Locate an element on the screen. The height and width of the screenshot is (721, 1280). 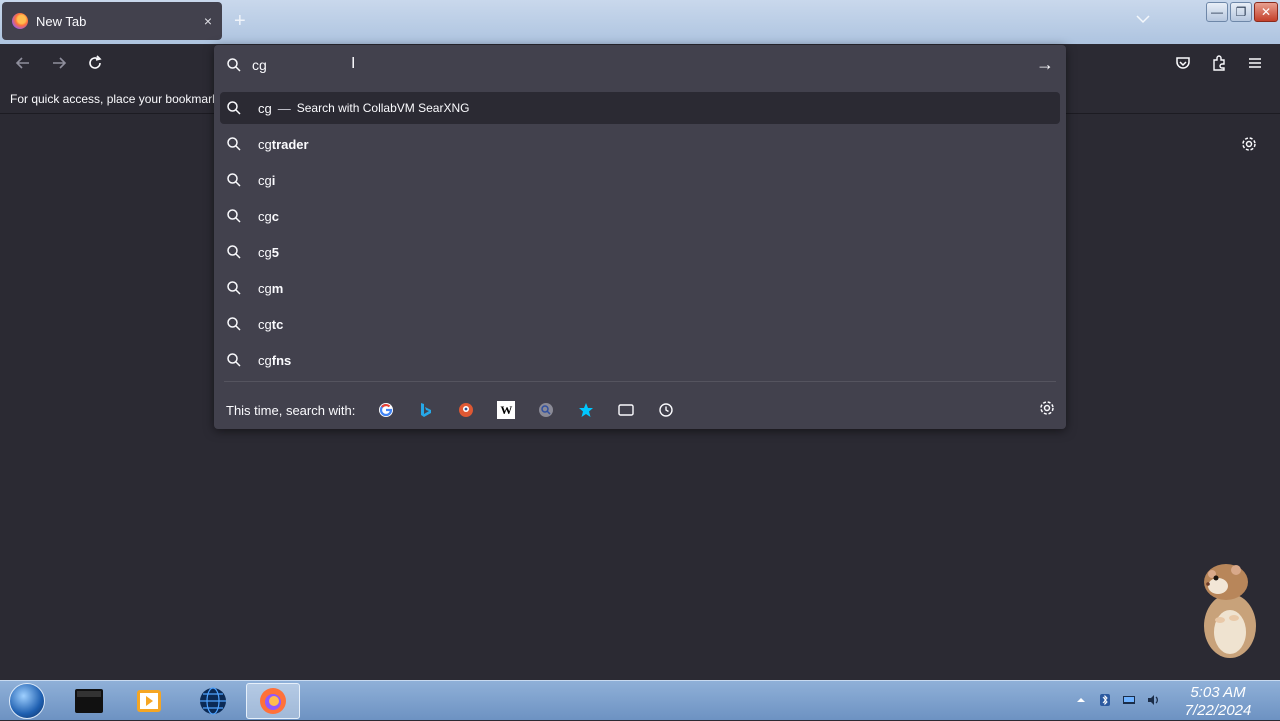
tab-close-button: × is located at coordinates (208, 21).